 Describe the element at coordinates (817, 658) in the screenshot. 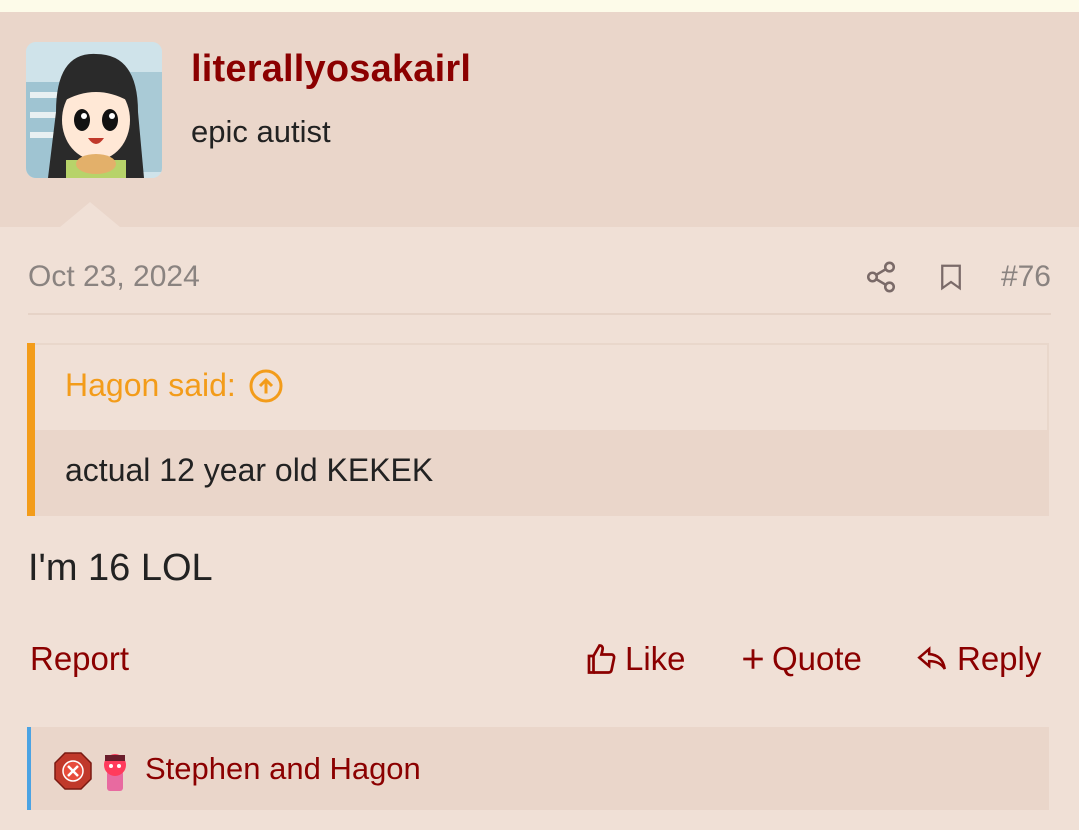

I see `quote-label: Quote` at that location.